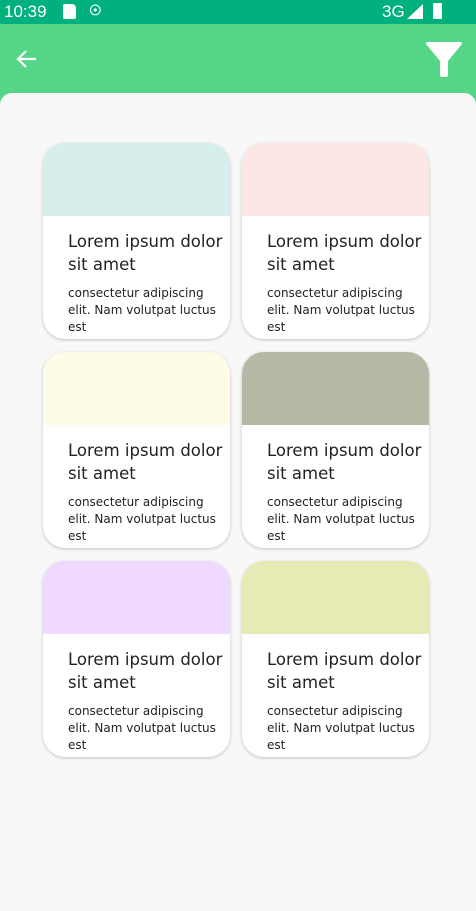 Image resolution: width=476 pixels, height=911 pixels. Describe the element at coordinates (415, 11) in the screenshot. I see `signal-icon` at that location.